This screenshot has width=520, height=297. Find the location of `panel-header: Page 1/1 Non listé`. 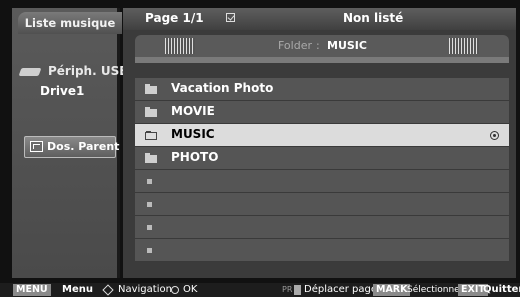

panel-header: Page 1/1 Non listé is located at coordinates (319, 19).